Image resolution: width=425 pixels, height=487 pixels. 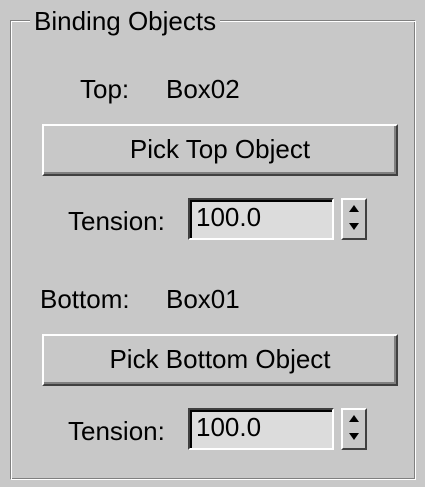 I want to click on bottom-tension-spinner, so click(x=354, y=429).